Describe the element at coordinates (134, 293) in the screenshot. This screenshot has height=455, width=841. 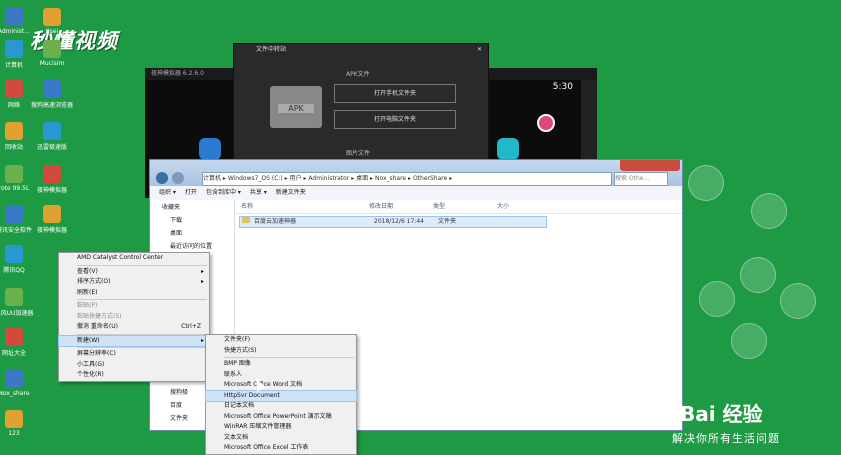
I see `menu-item: 刷新(E)` at that location.